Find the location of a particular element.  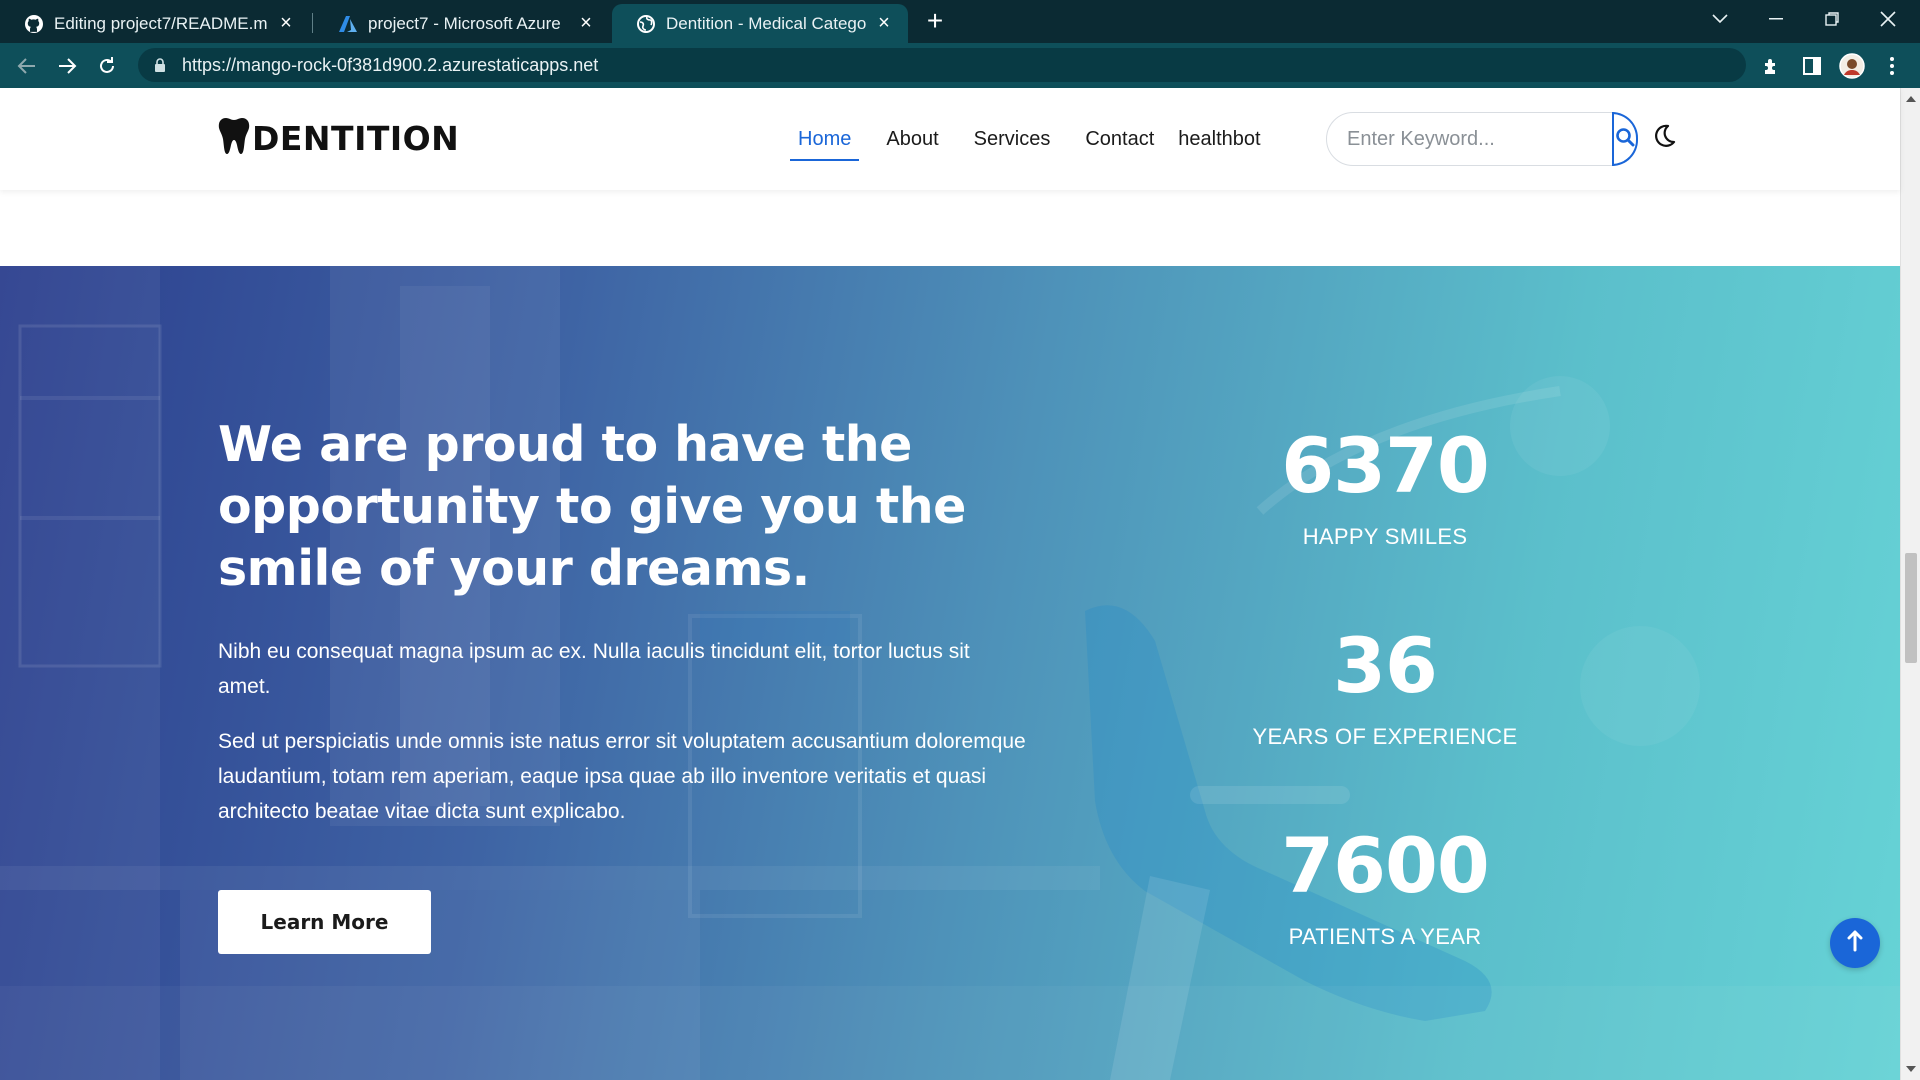

lock-icon is located at coordinates (160, 65).